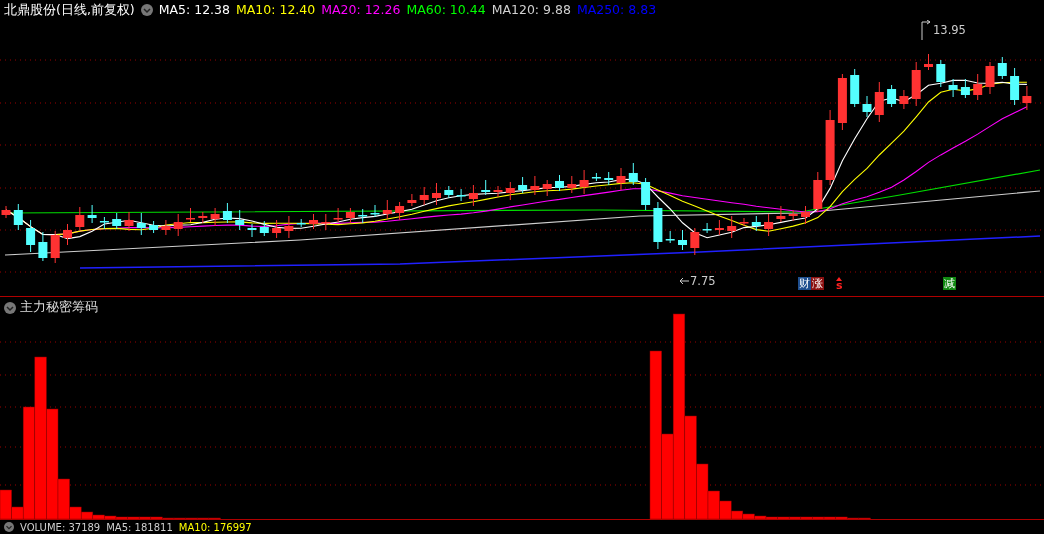  Describe the element at coordinates (839, 285) in the screenshot. I see `event-badge: s` at that location.